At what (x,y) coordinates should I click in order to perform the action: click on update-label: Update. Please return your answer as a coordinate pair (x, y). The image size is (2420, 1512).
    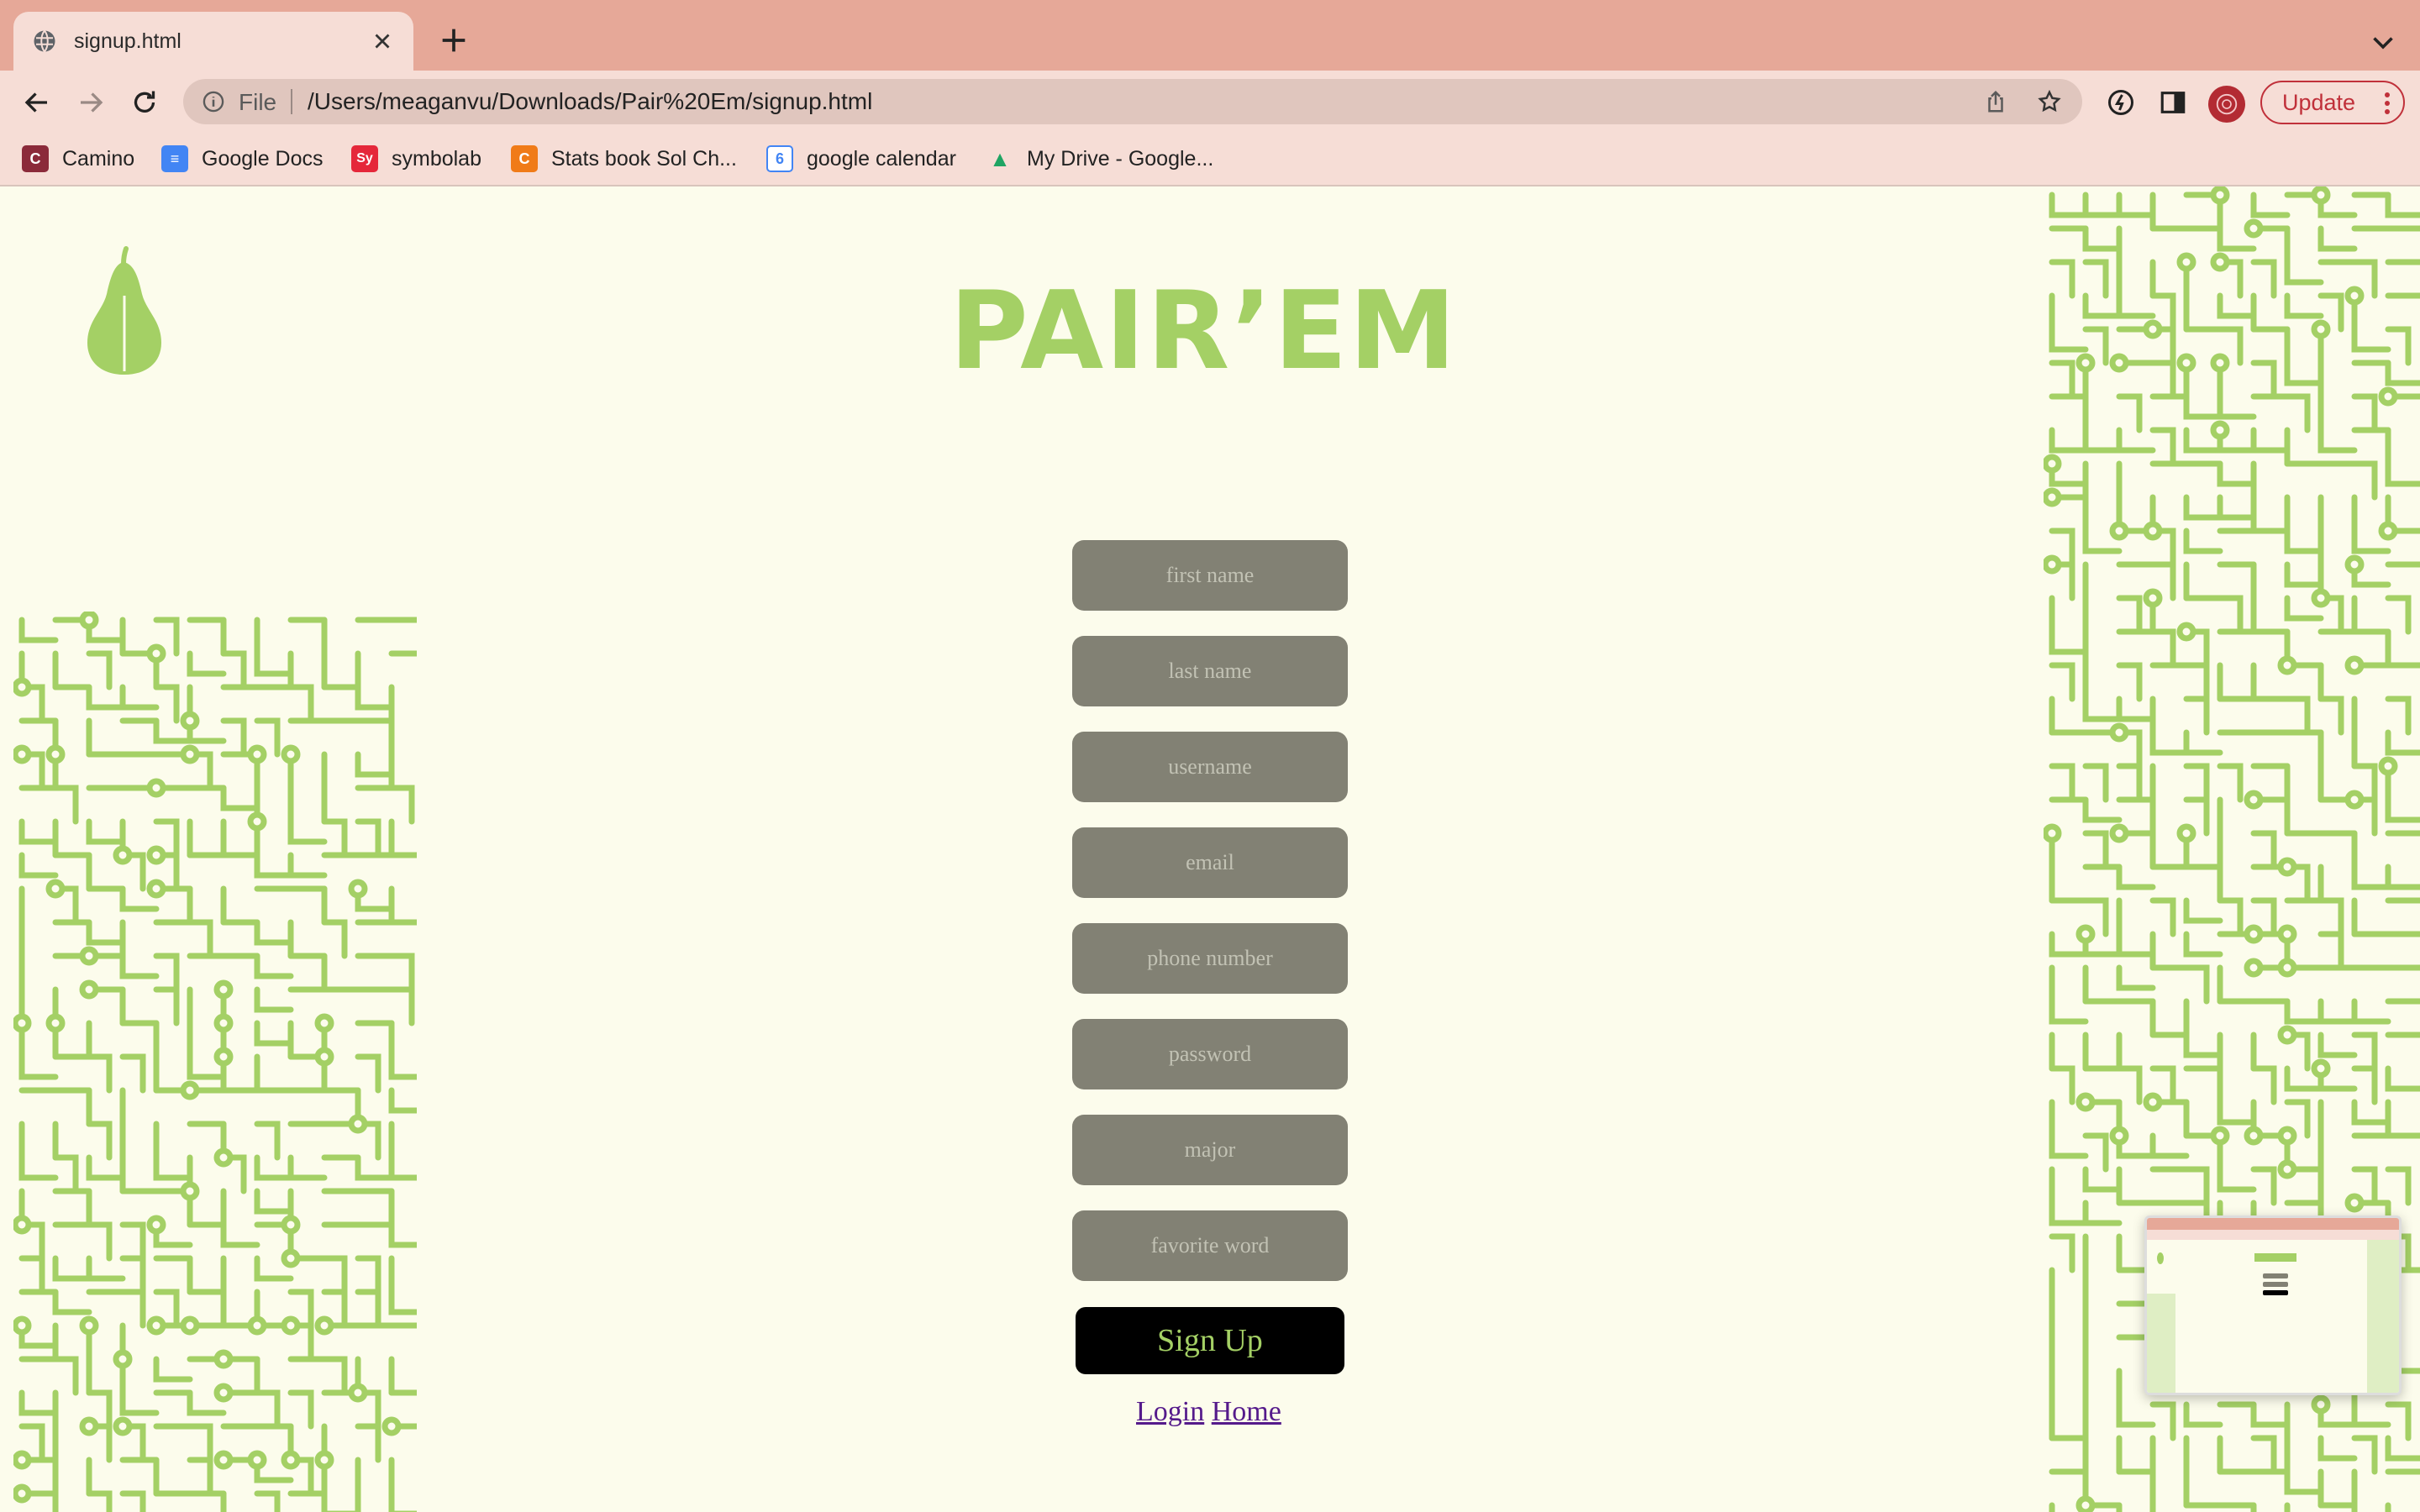
    Looking at the image, I should click on (2319, 102).